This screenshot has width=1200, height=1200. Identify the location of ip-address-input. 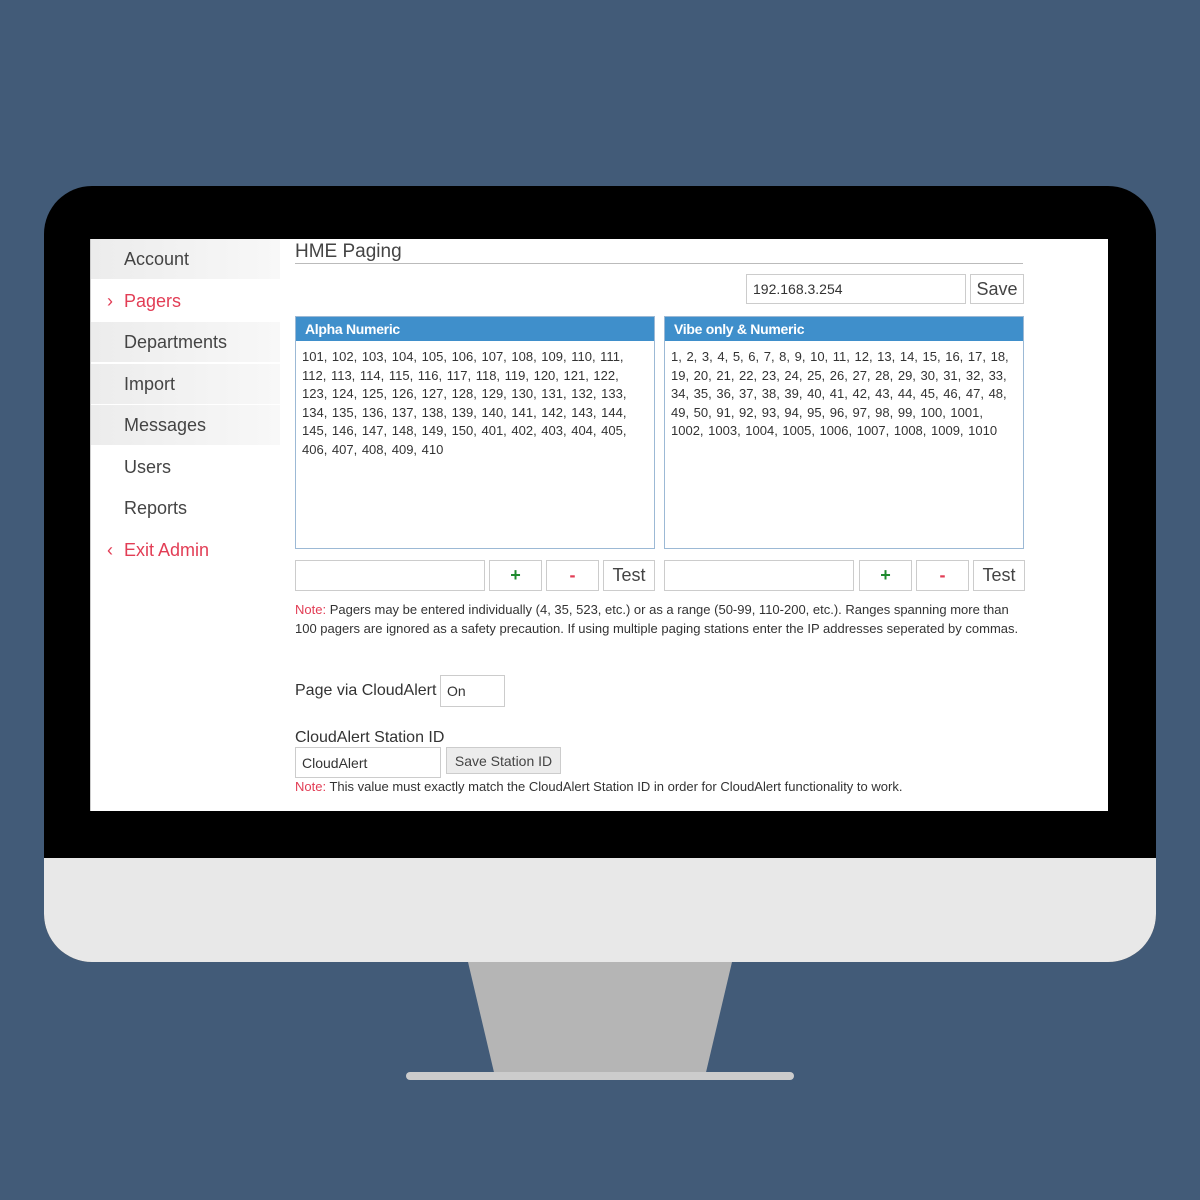
(856, 289).